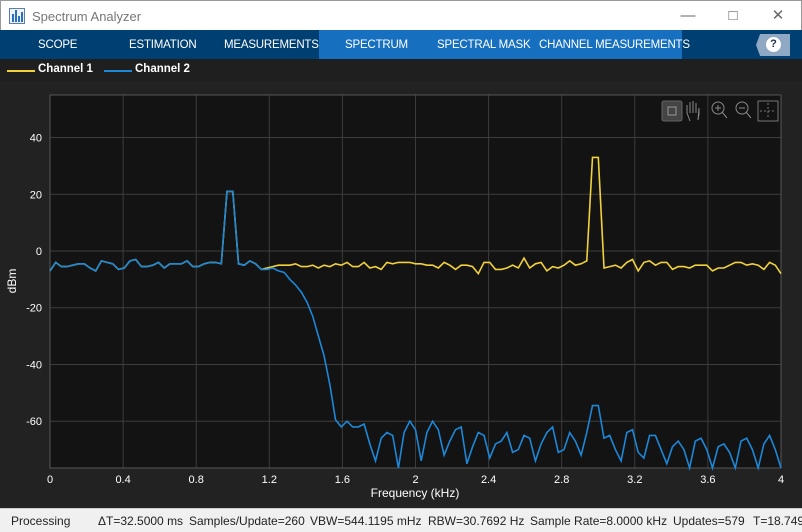  Describe the element at coordinates (781, 480) in the screenshot. I see `x-tick-label: 4` at that location.